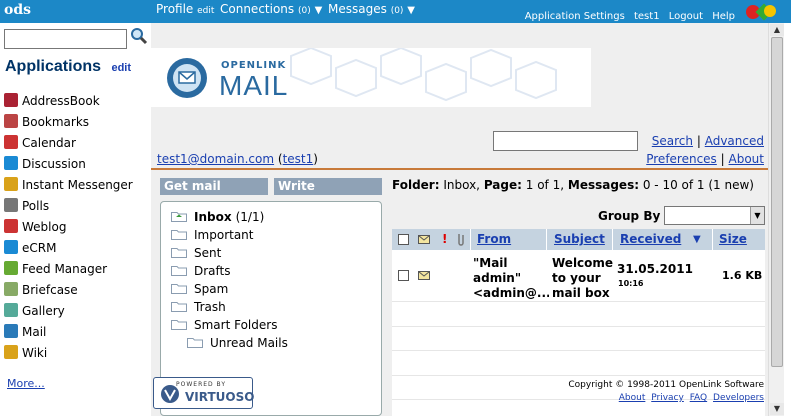 Image resolution: width=791 pixels, height=416 pixels. Describe the element at coordinates (249, 343) in the screenshot. I see `folder-label: Unread Mails` at that location.